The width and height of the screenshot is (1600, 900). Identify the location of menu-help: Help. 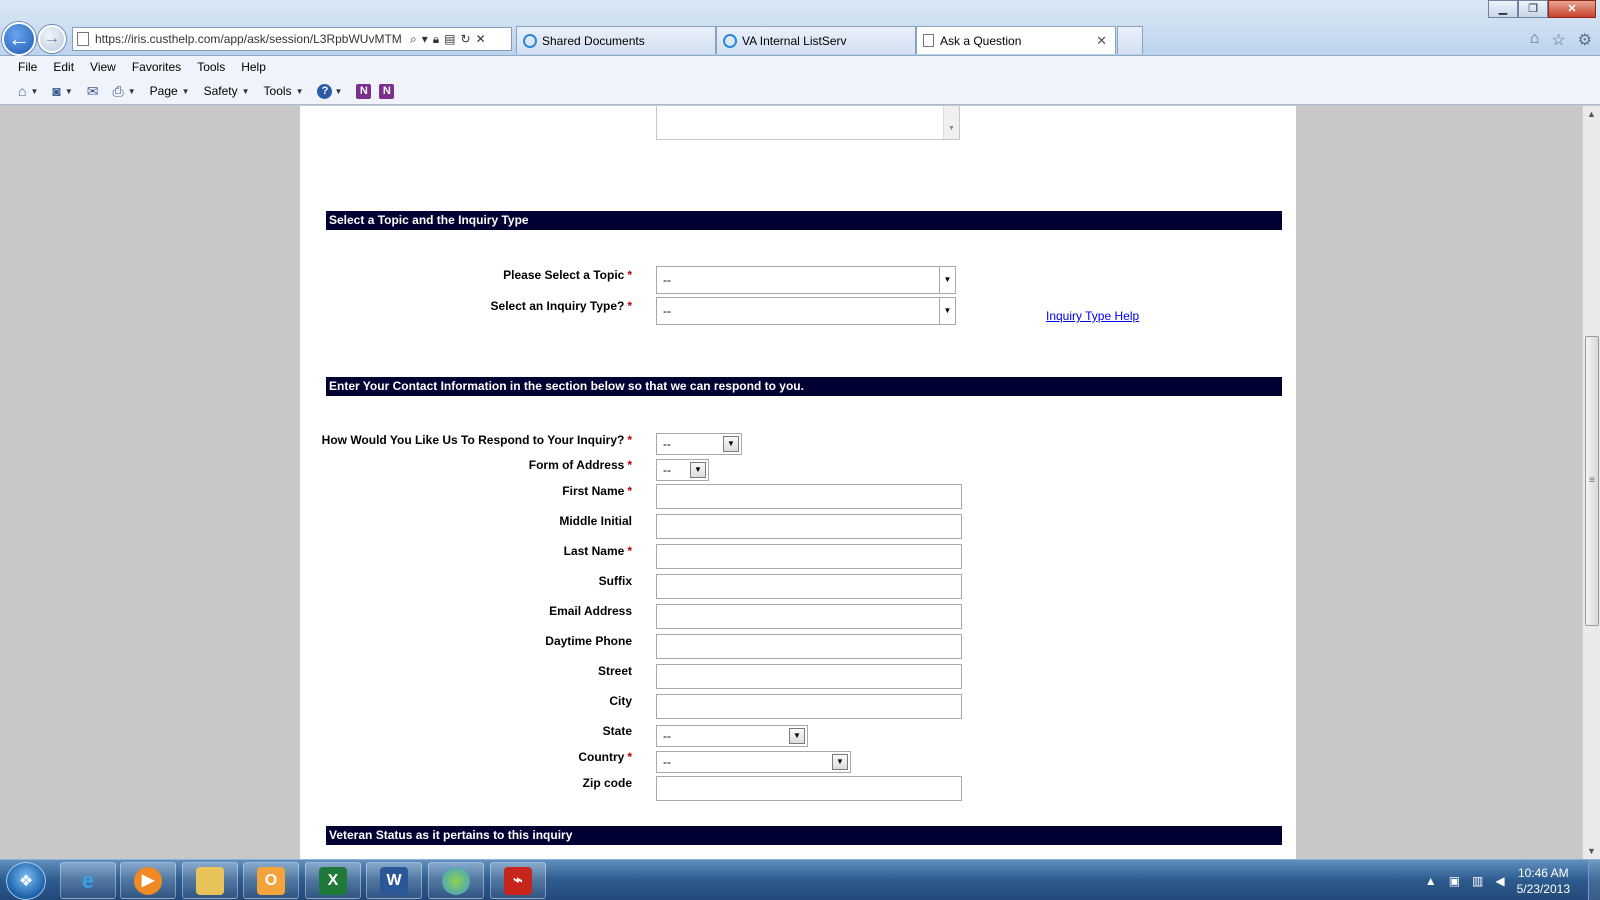
(253, 67).